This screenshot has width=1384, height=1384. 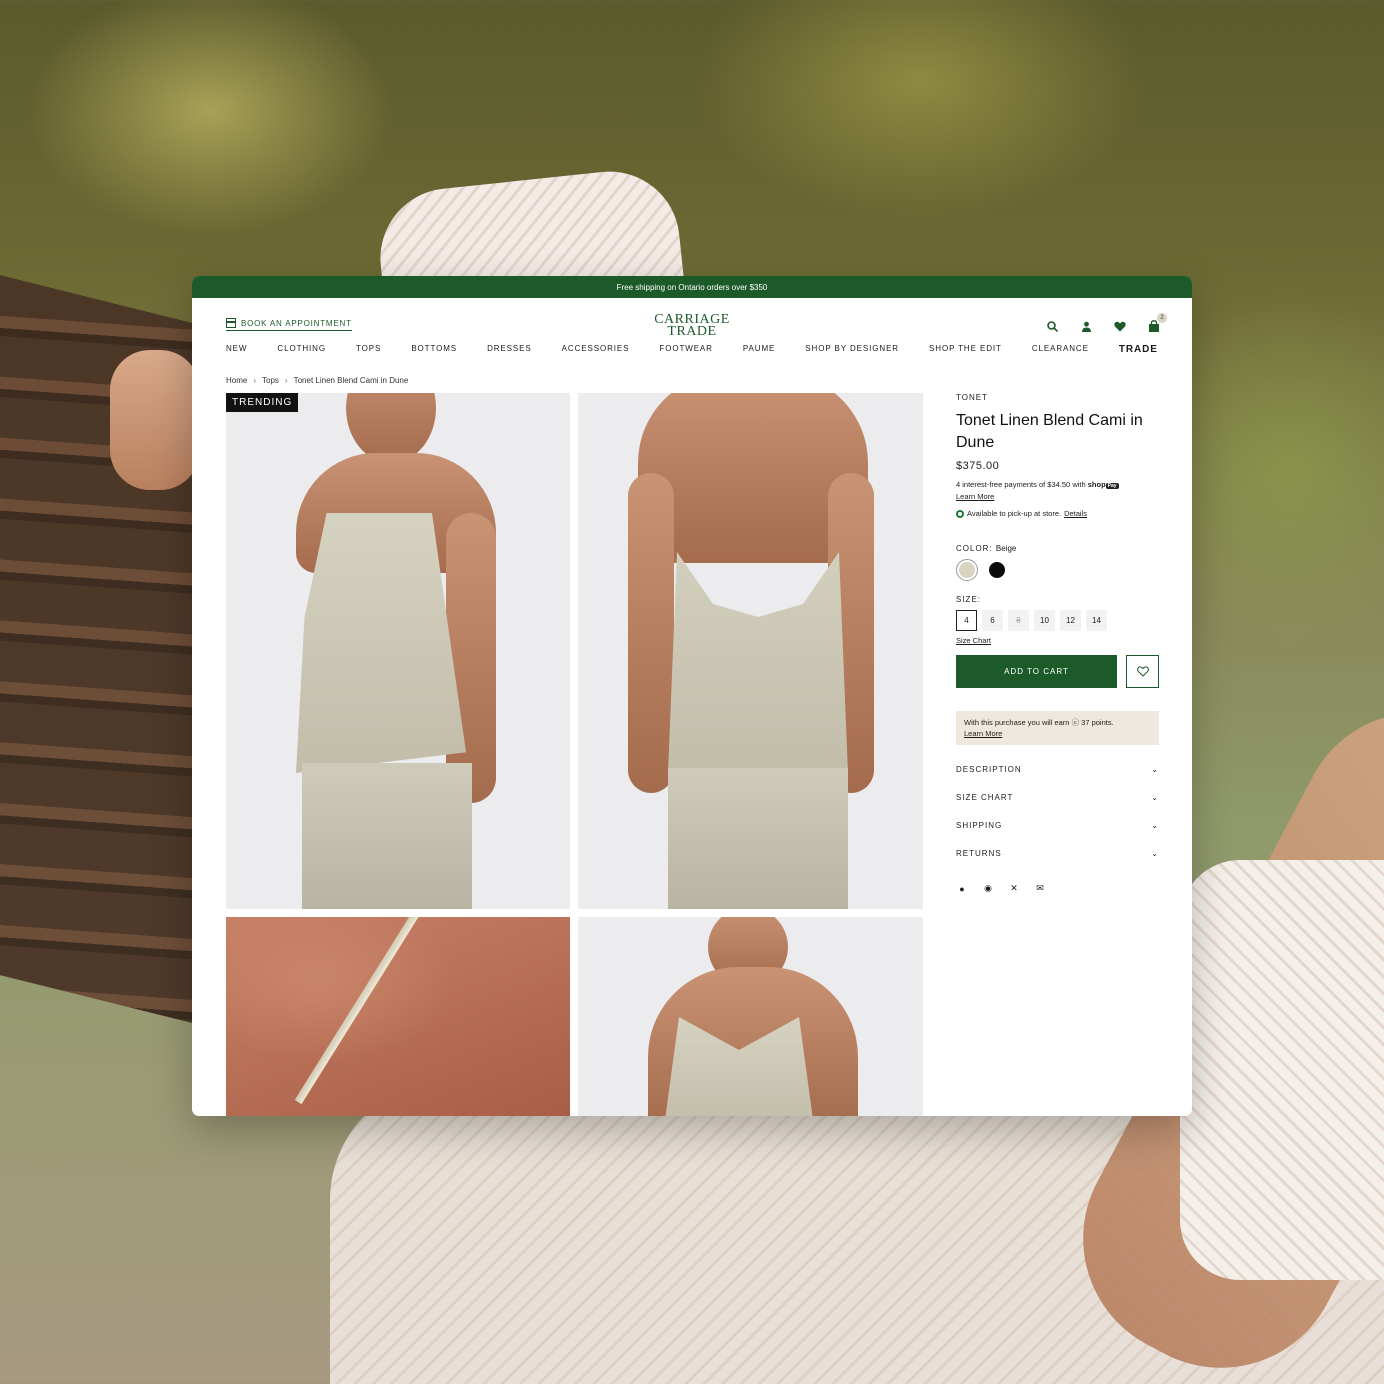 I want to click on cart-bag-icon: 2, so click(x=1157, y=322).